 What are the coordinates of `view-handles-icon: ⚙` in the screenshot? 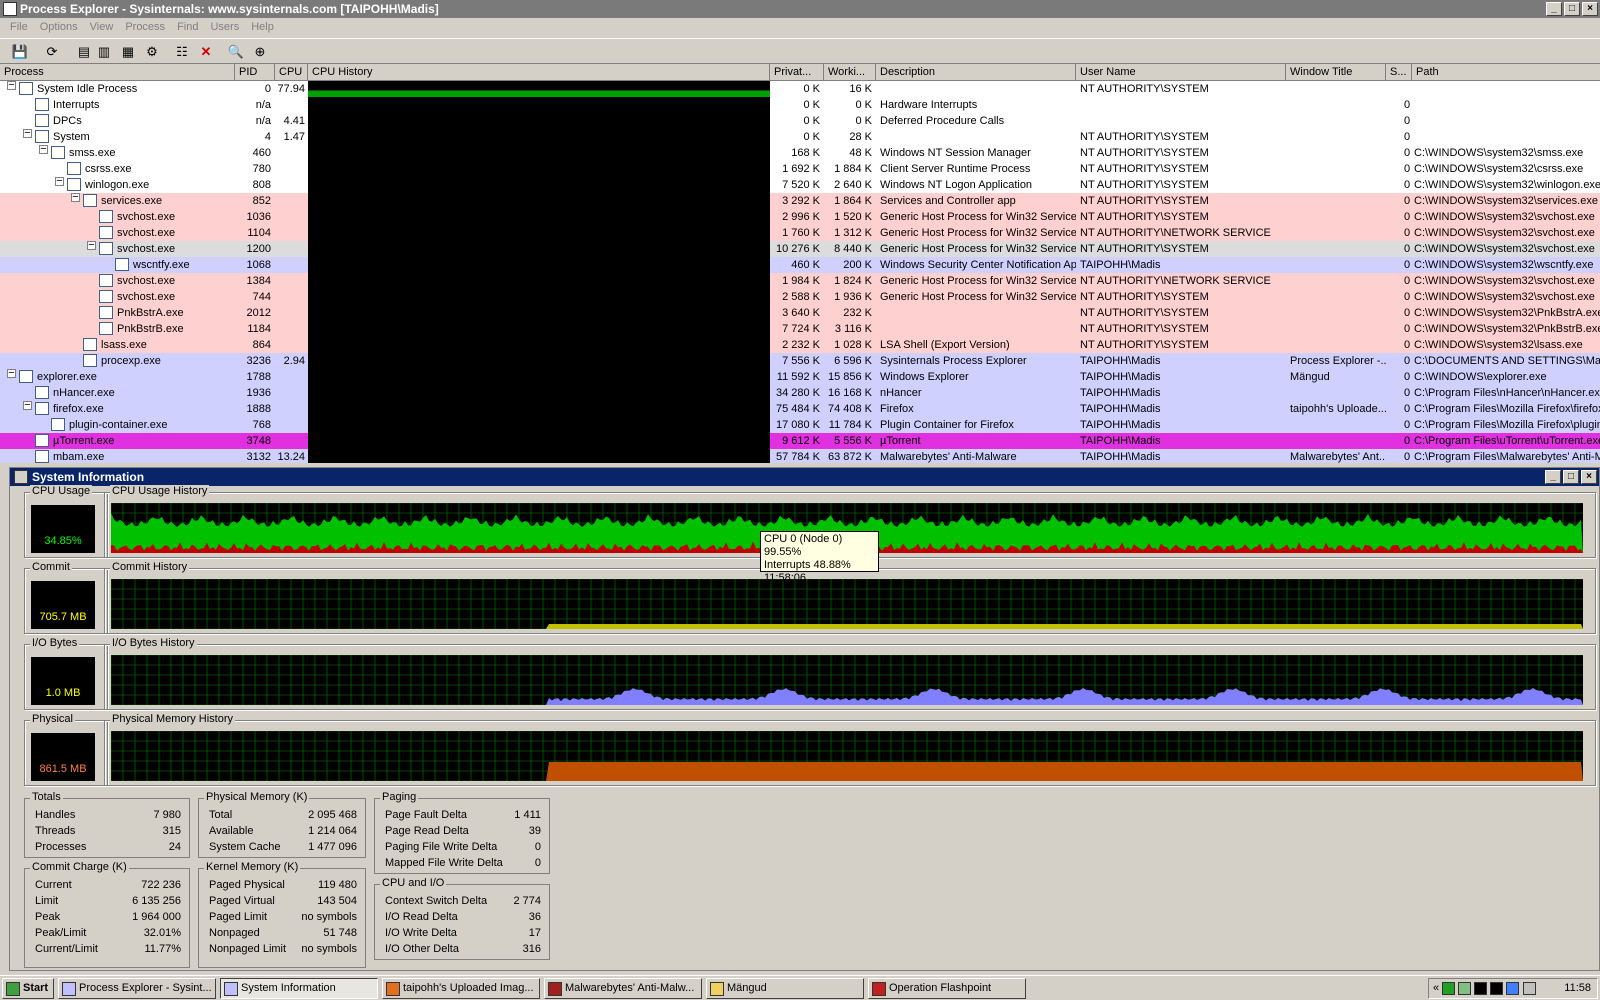 It's located at (152, 52).